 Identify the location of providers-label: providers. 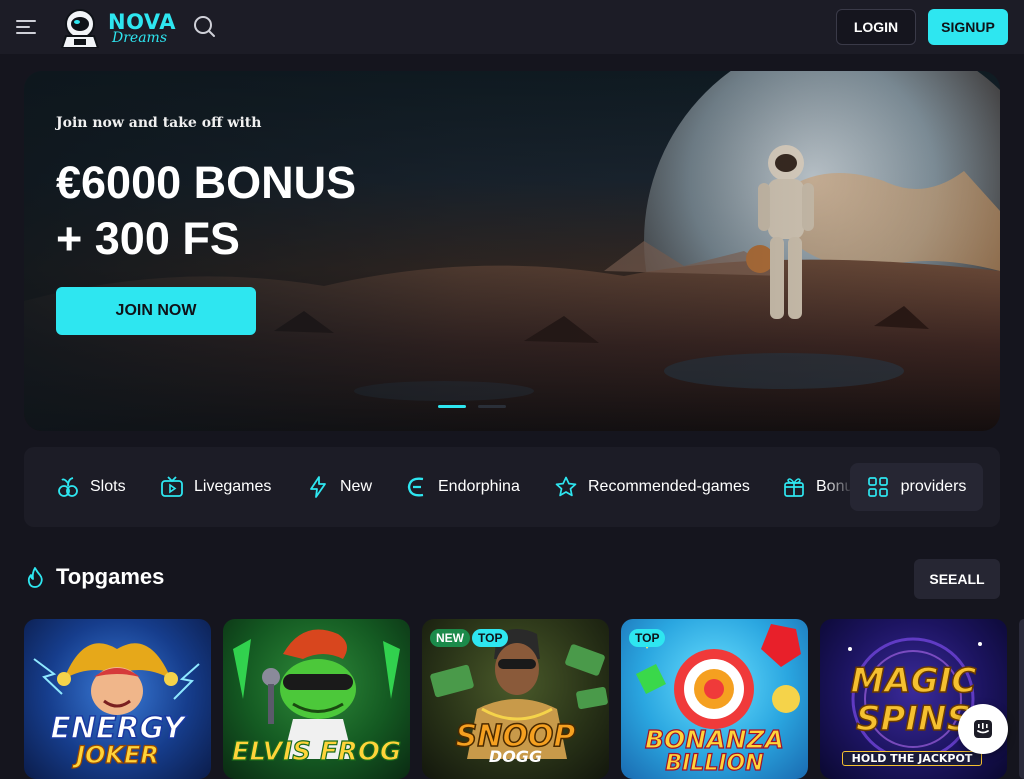
(933, 486).